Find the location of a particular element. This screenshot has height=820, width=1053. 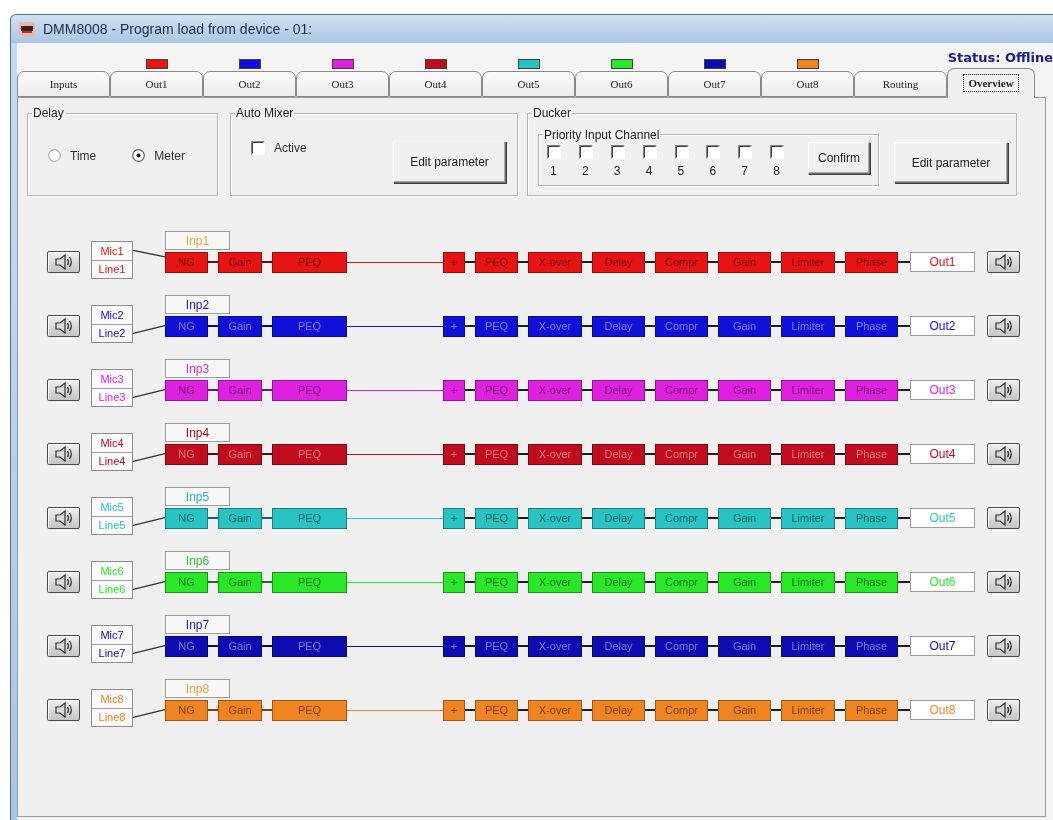

checkbox-option: Active is located at coordinates (279, 147).